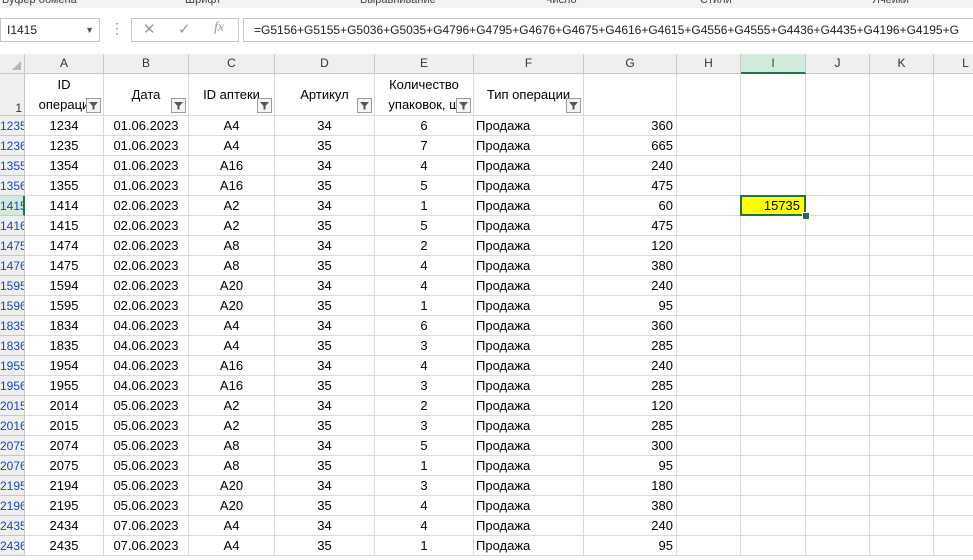 Image resolution: width=973 pixels, height=560 pixels. What do you see at coordinates (146, 326) in the screenshot?
I see `cell-b: 04.06.2023` at bounding box center [146, 326].